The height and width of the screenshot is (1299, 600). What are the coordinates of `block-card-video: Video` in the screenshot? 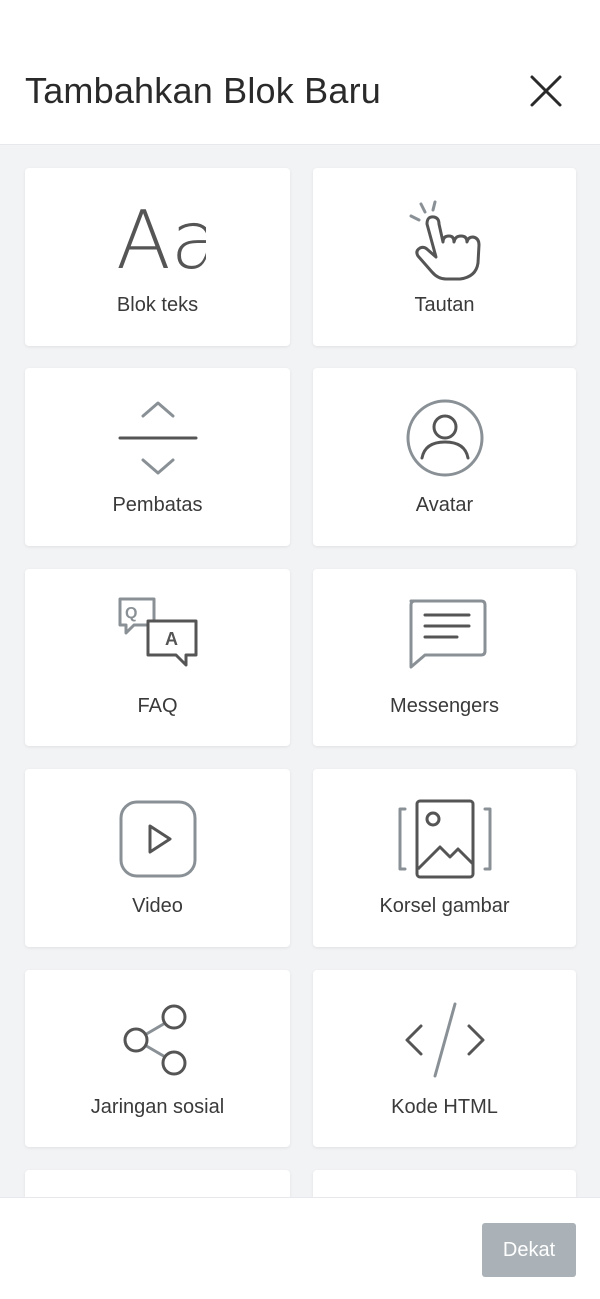 It's located at (157, 858).